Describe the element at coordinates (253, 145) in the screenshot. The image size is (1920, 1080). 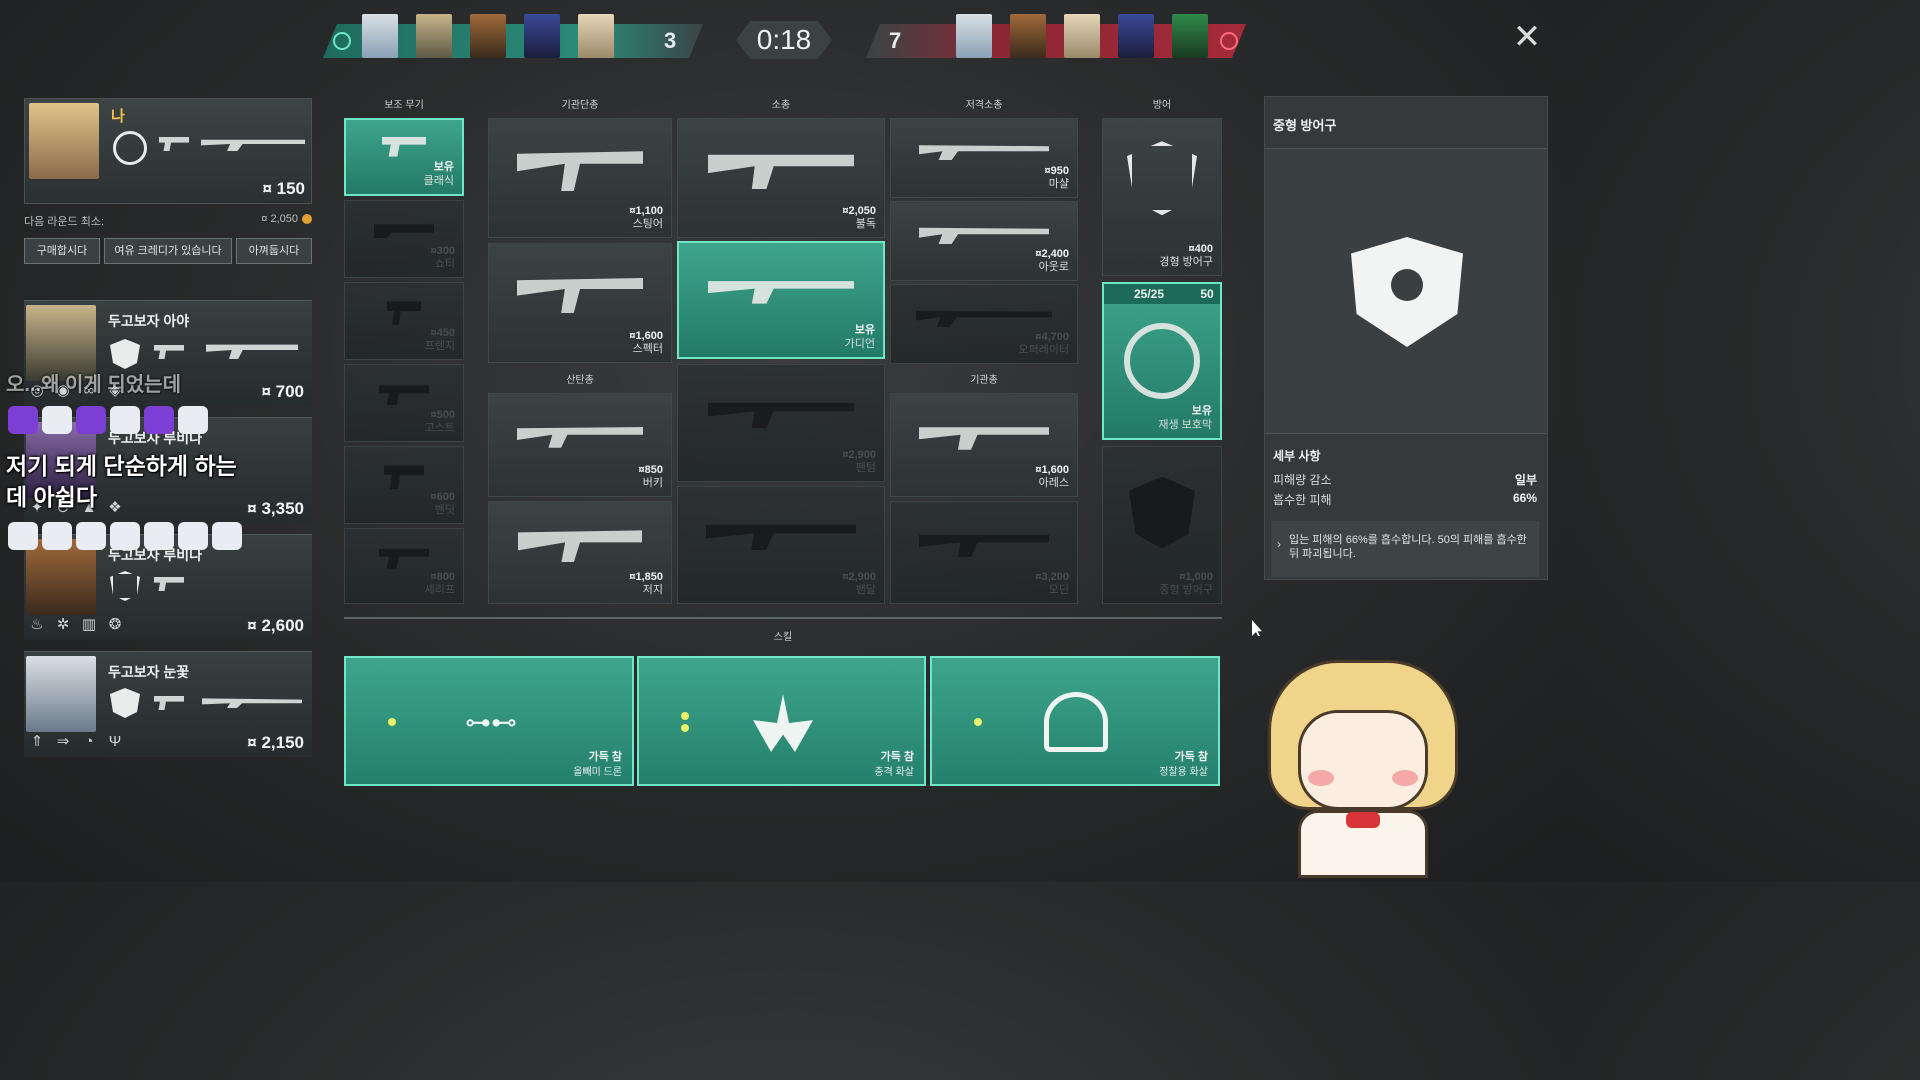
I see `guardian-rifle-icon` at that location.